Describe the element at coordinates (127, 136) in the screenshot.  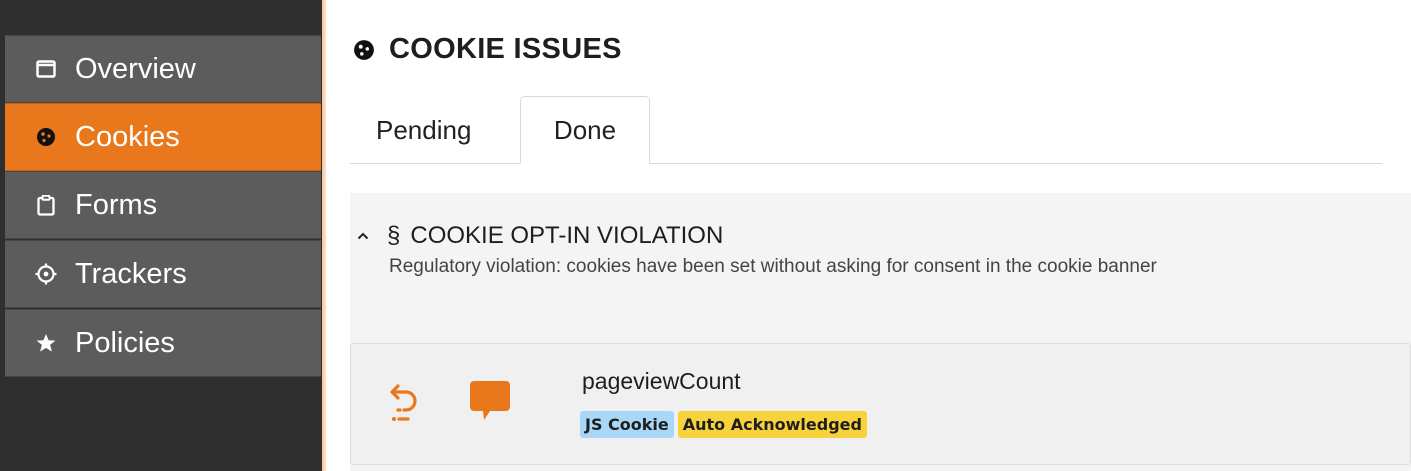
I see `sidebar-item-label: Cookies` at that location.